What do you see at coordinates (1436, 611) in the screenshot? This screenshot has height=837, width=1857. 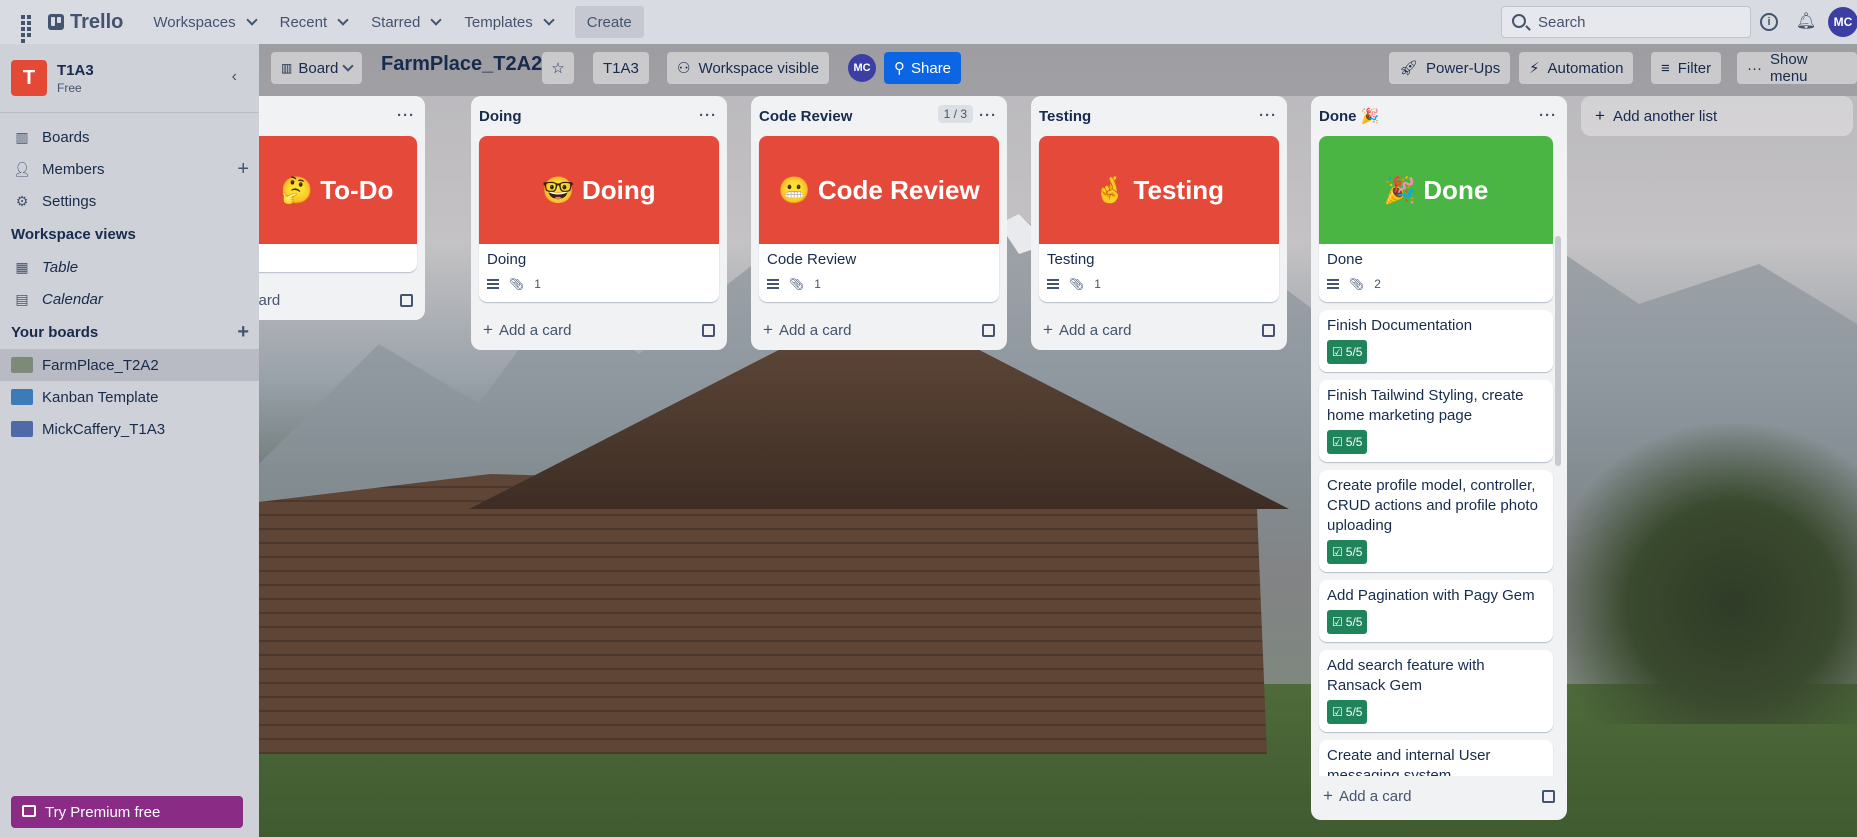 I see `list-card: Add Pagination with Pagy Gem ☑ 5/5` at bounding box center [1436, 611].